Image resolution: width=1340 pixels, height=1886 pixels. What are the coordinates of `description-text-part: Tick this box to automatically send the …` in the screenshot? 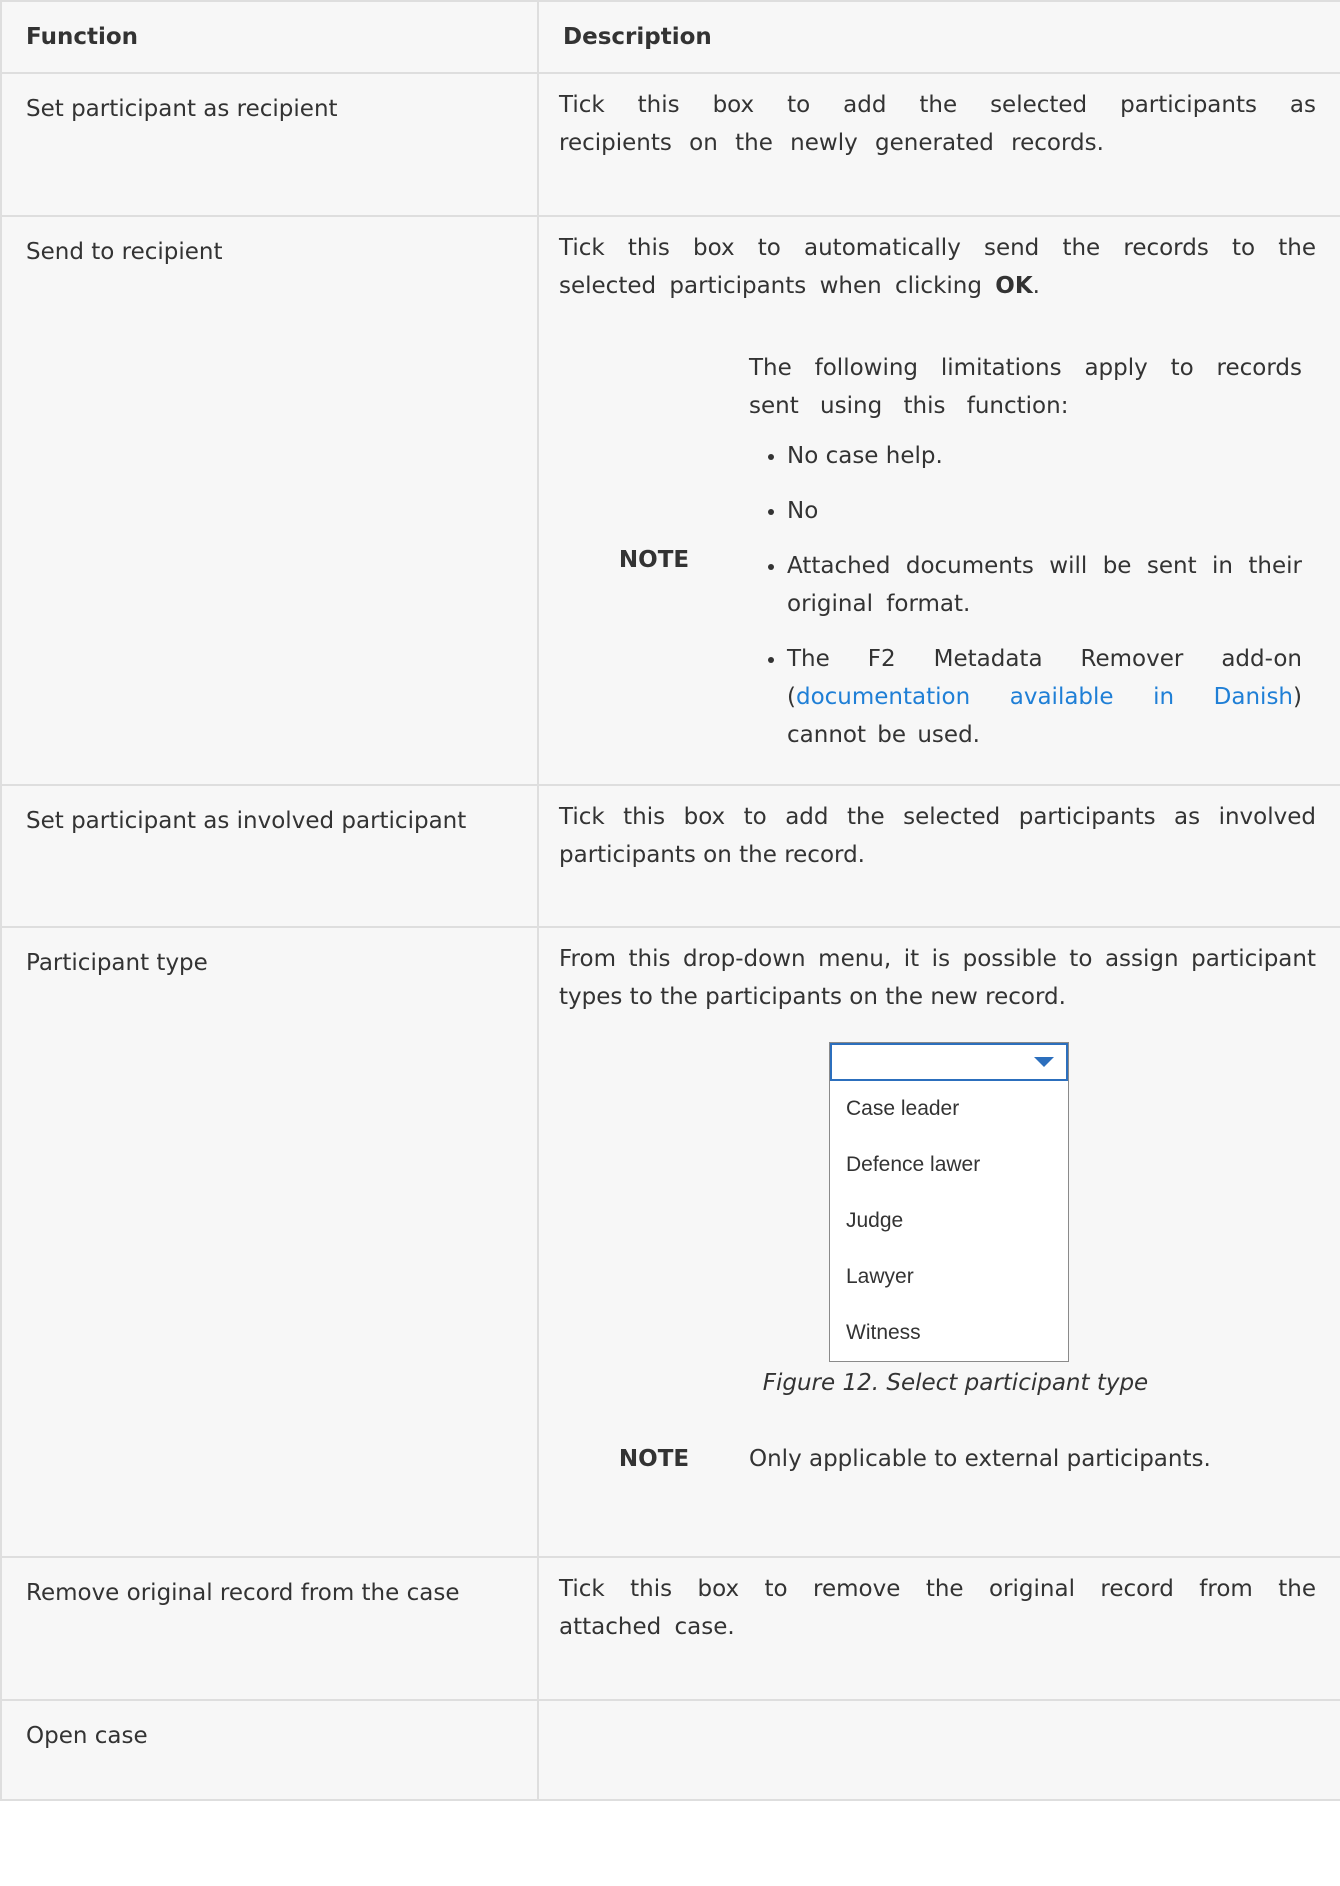 It's located at (937, 267).